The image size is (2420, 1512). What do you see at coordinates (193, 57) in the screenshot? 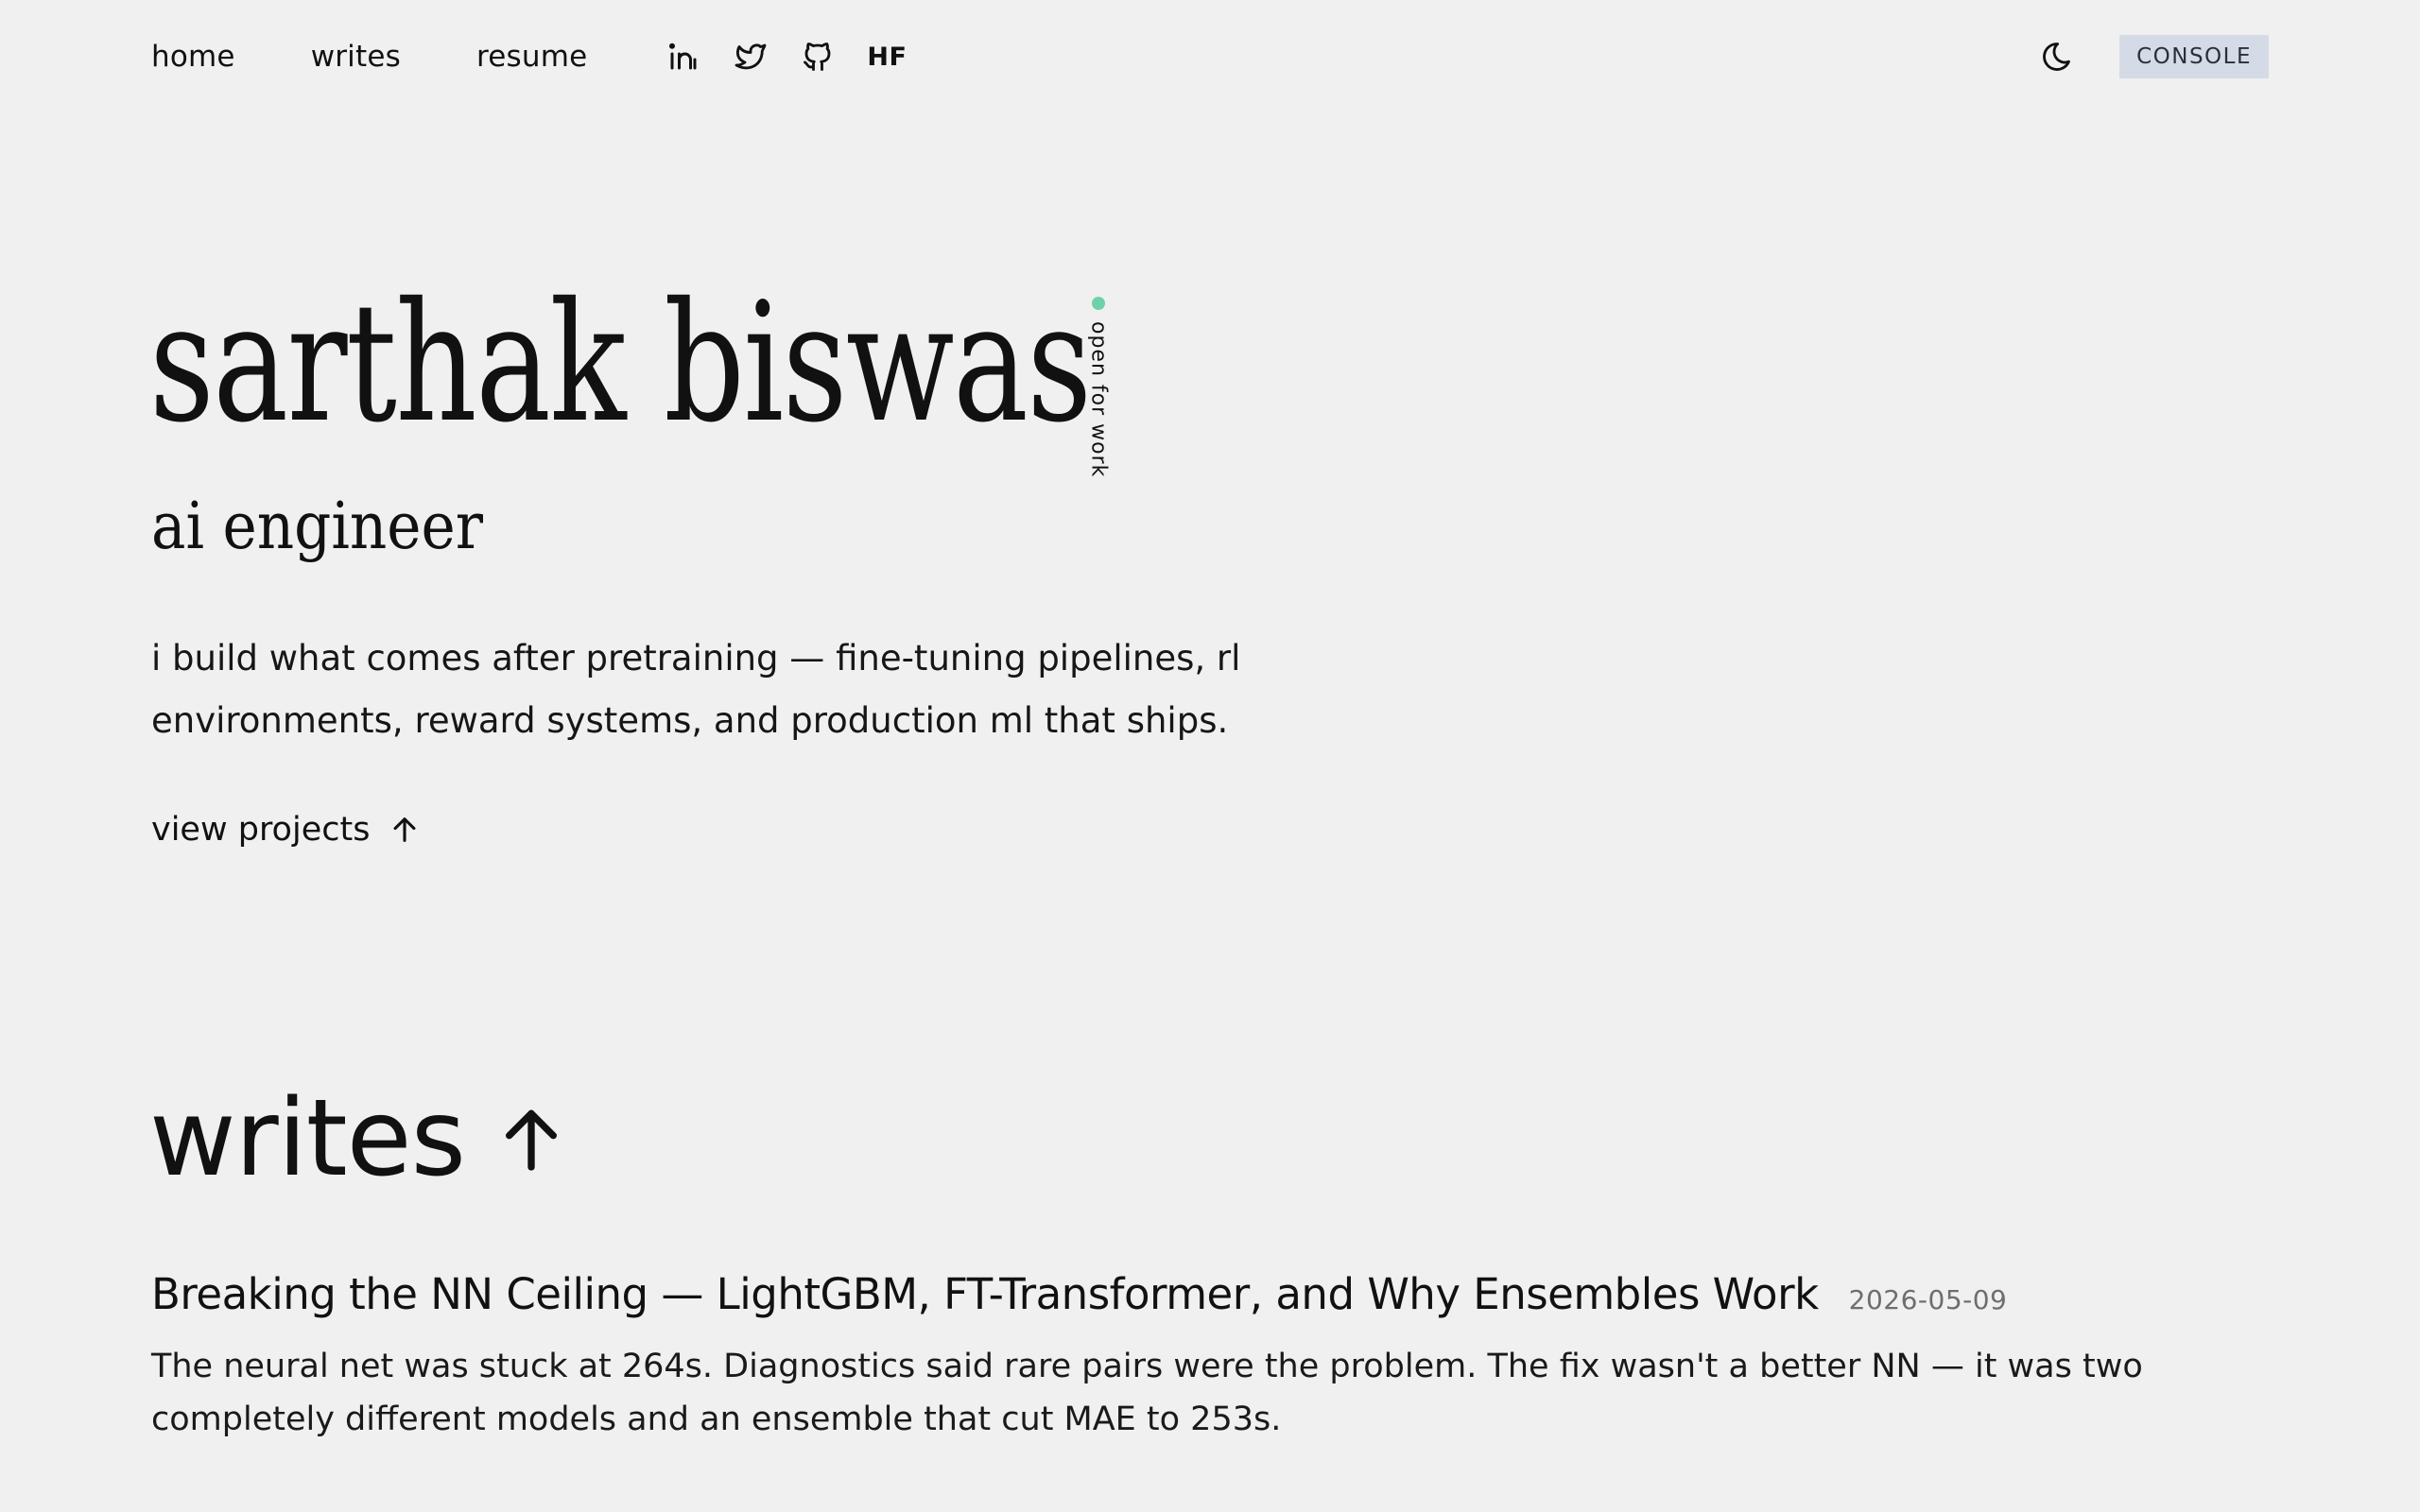
I see `nav-link-home: home` at bounding box center [193, 57].